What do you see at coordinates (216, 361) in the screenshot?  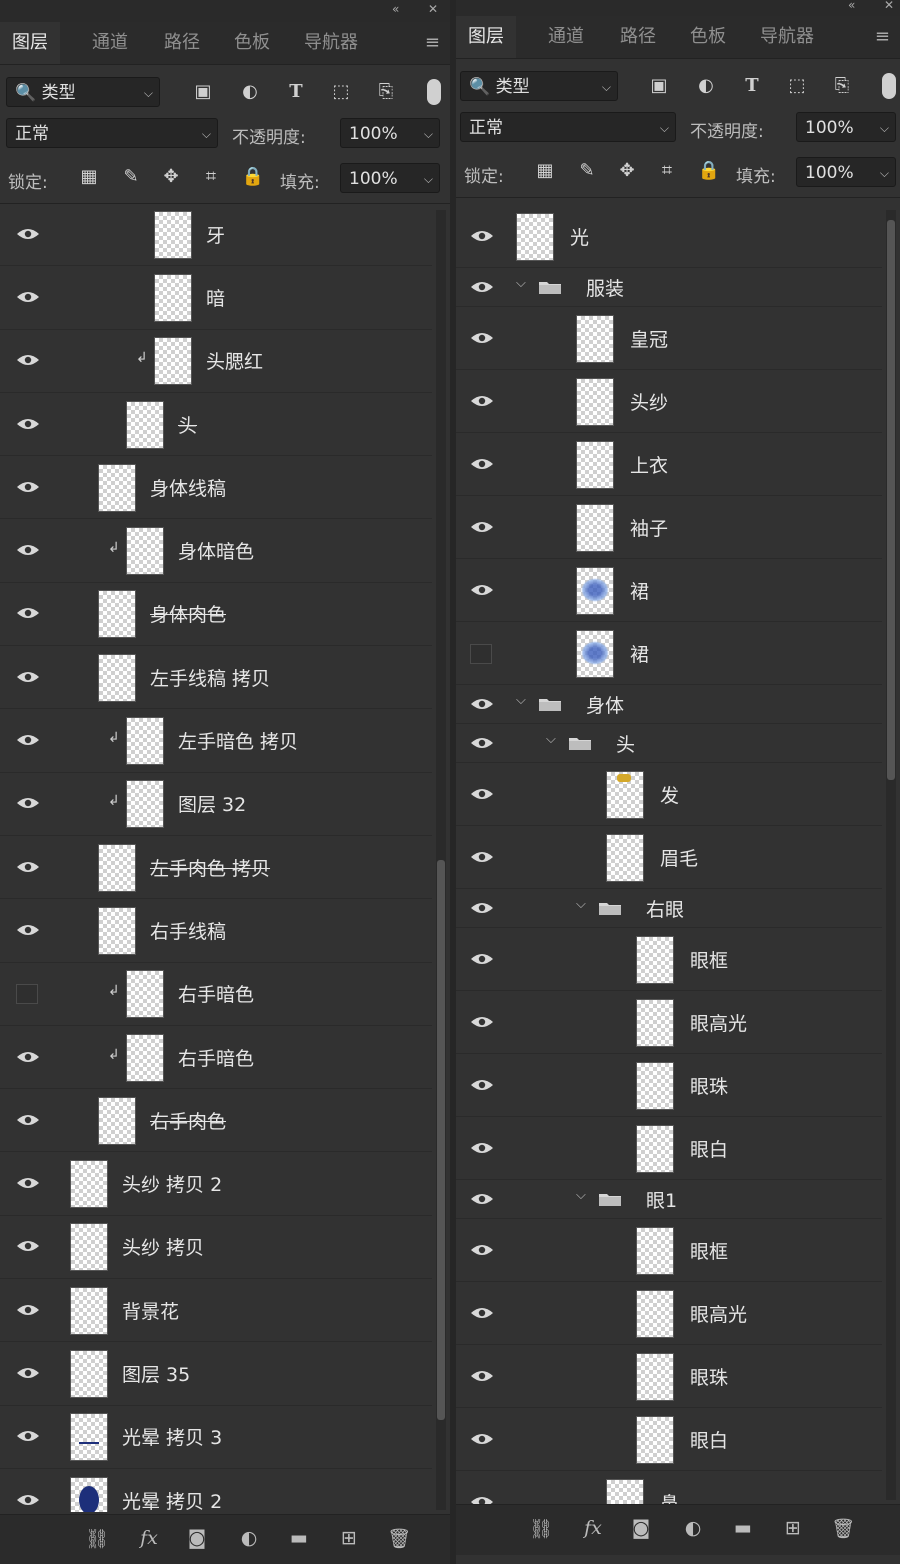 I see `layer-row: ↲ 头腮红` at bounding box center [216, 361].